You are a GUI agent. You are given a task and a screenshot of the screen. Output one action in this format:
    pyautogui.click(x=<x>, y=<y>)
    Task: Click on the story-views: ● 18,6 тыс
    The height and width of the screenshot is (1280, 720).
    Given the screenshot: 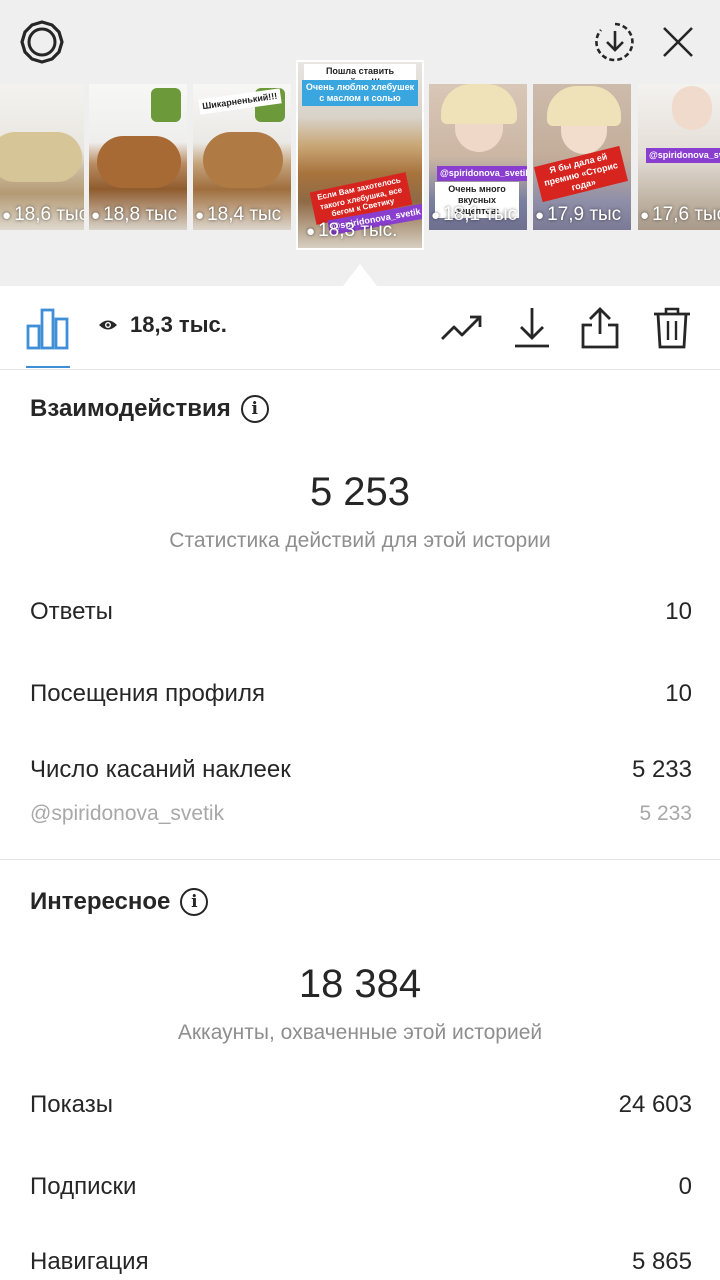 What is the action you would take?
    pyautogui.click(x=43, y=214)
    